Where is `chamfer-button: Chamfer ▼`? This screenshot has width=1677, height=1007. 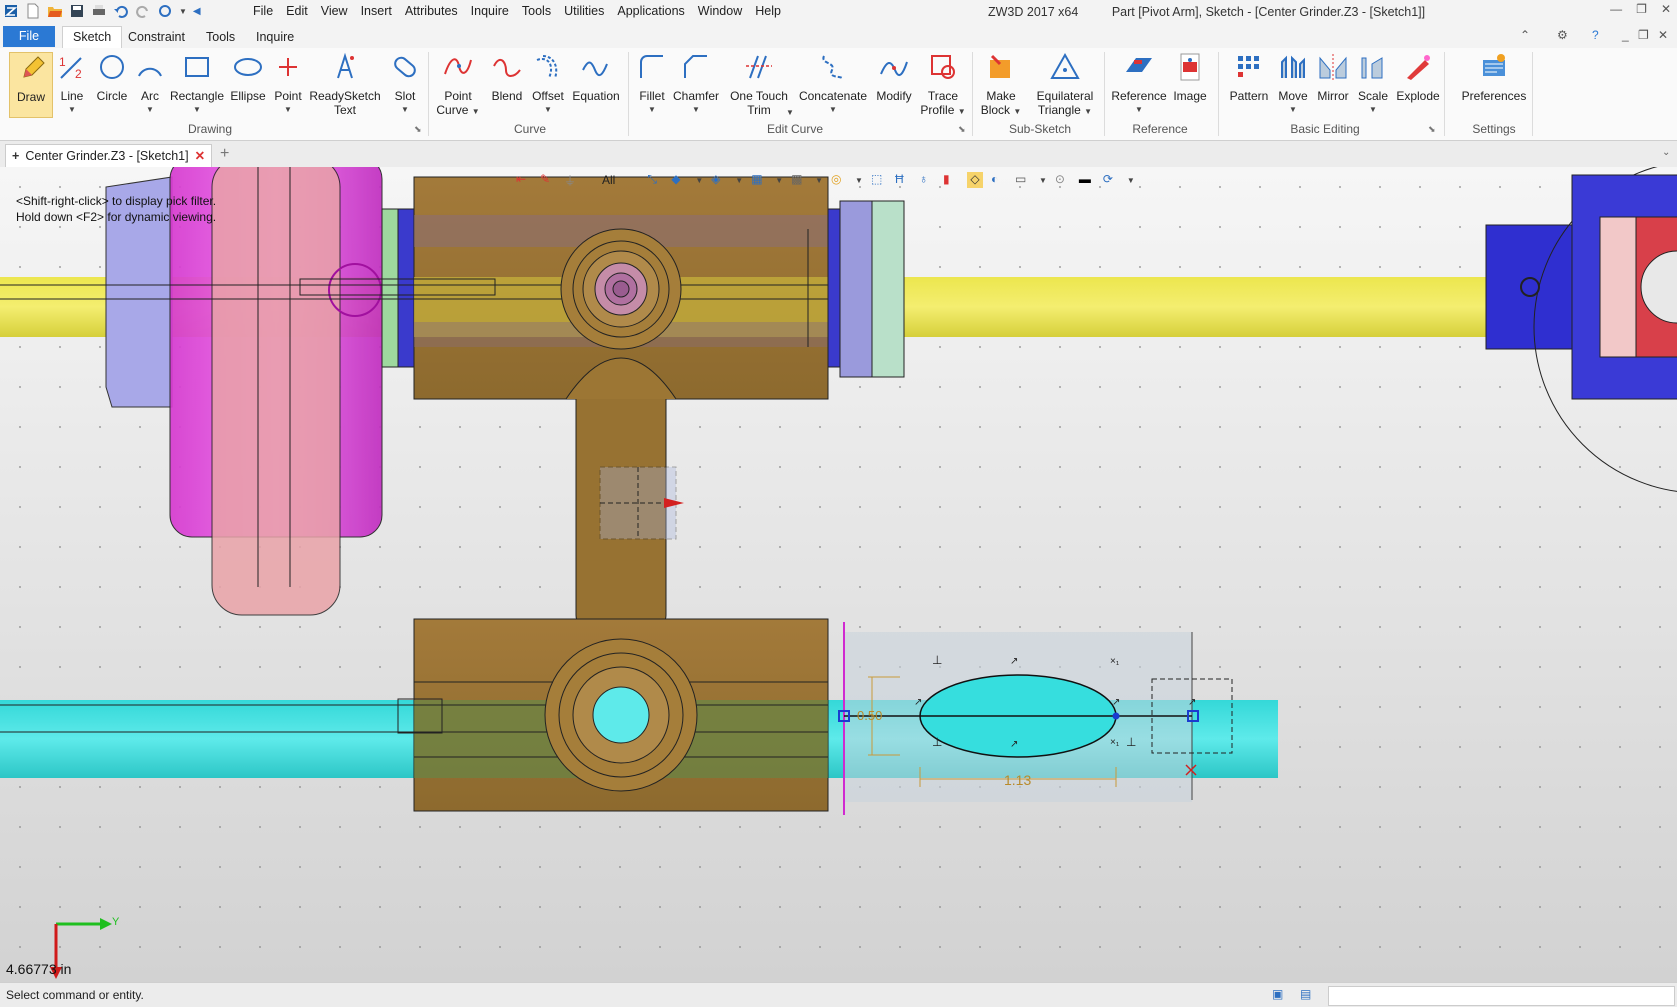
chamfer-button: Chamfer ▼ is located at coordinates (696, 84).